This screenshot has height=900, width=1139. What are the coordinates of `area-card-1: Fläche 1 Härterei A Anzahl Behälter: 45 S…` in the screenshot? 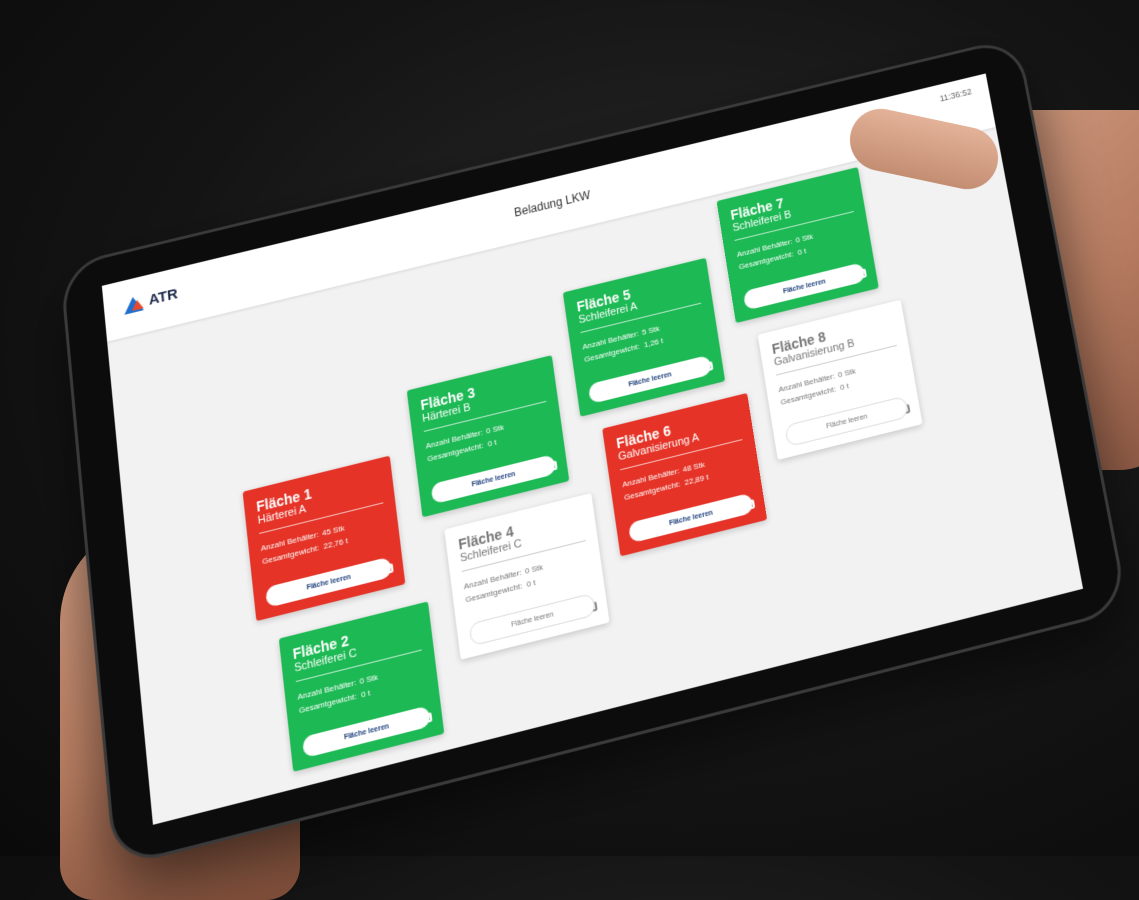 It's located at (324, 538).